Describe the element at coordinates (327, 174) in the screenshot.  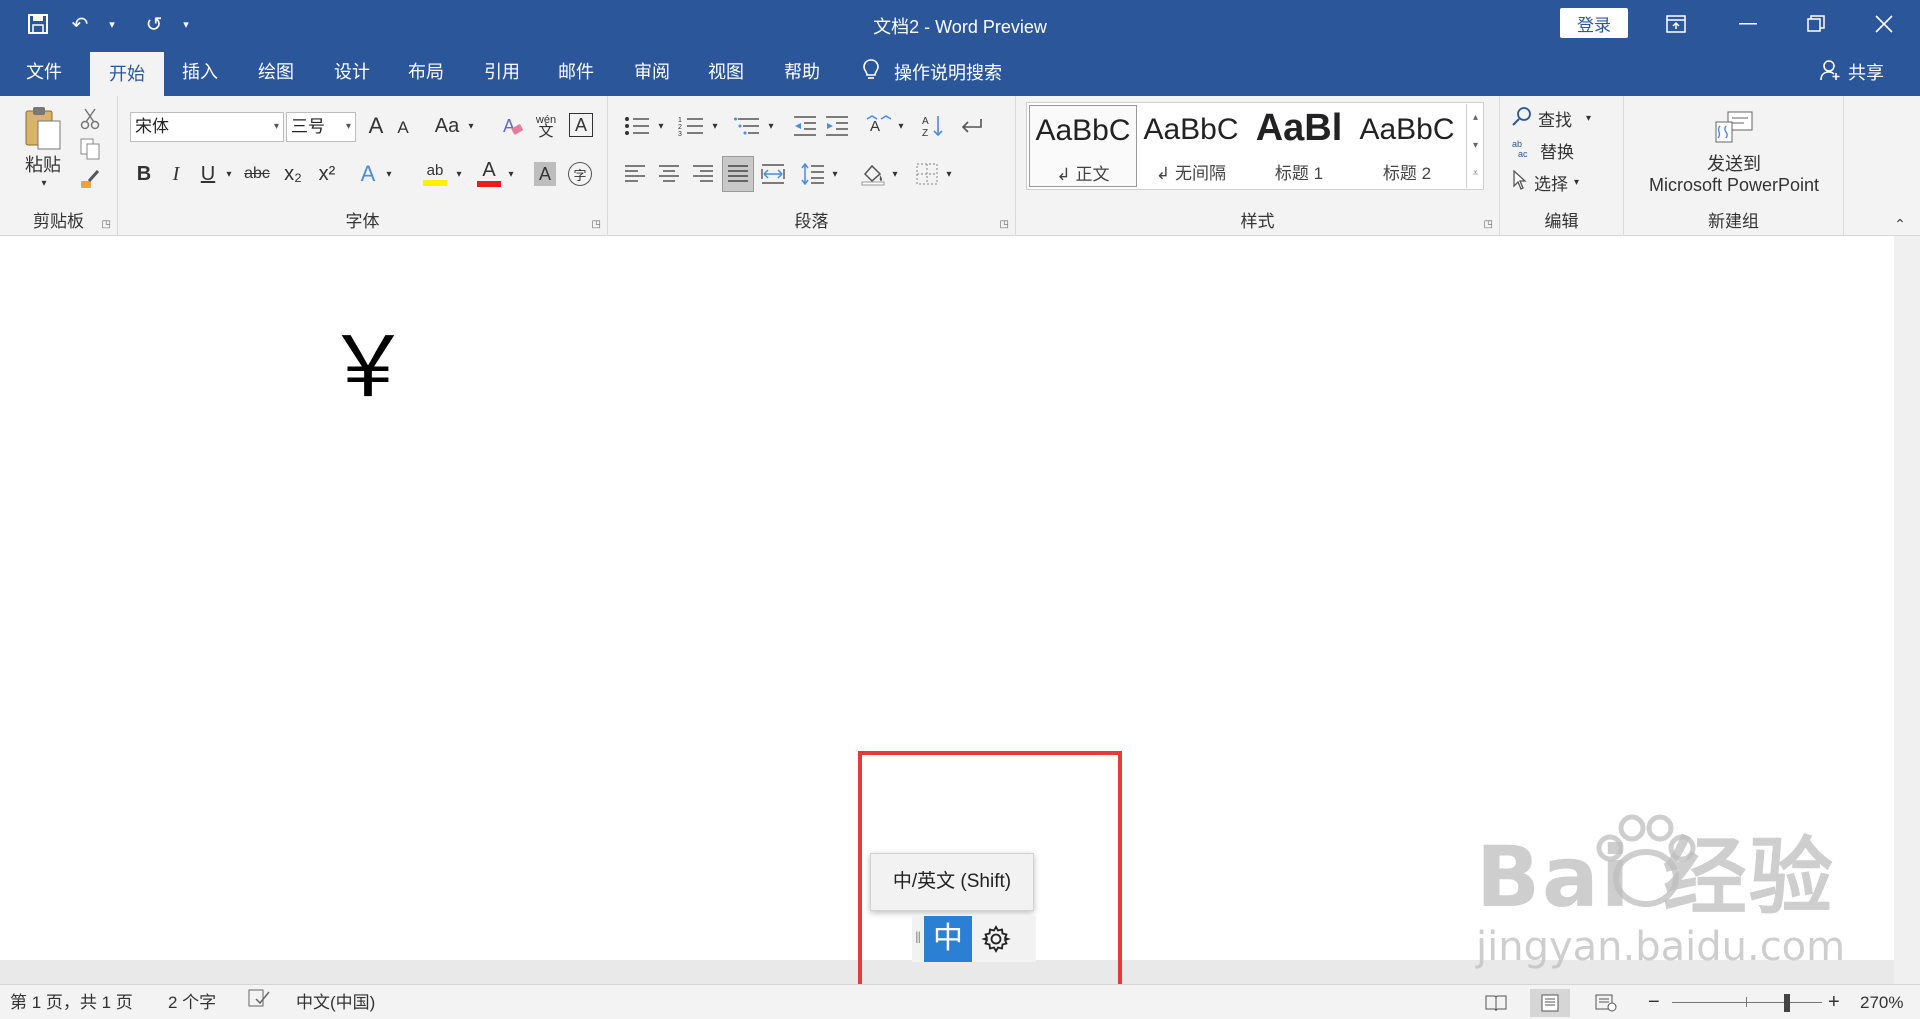
I see `superscript-button: x²` at that location.